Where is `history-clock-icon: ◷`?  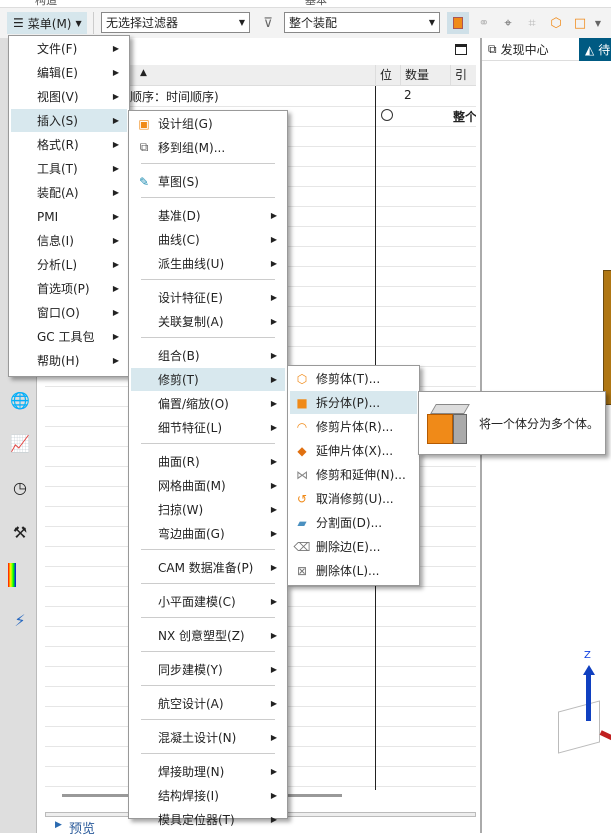 history-clock-icon: ◷ is located at coordinates (20, 487).